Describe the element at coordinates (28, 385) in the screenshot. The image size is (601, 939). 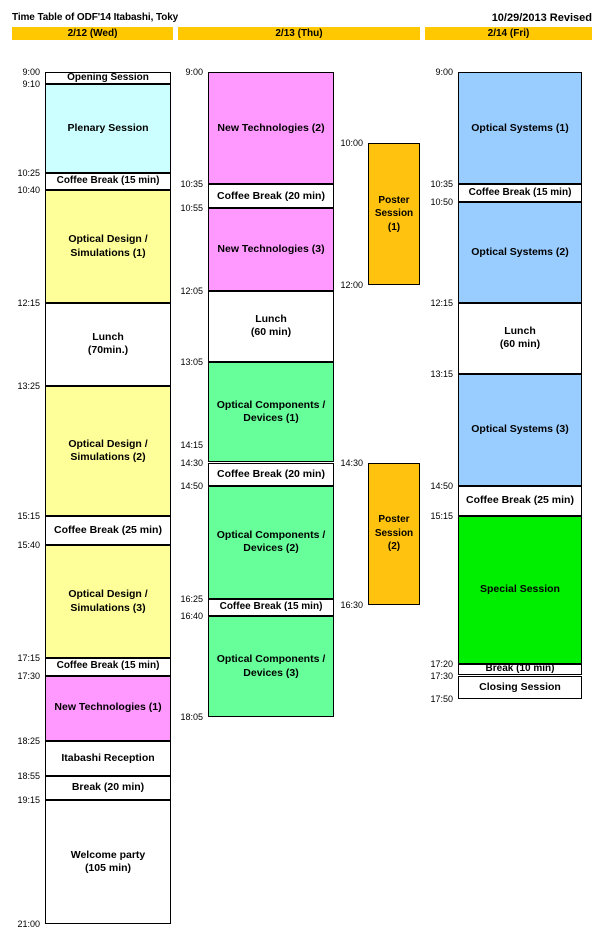
I see `time-tick: 13:25` at that location.